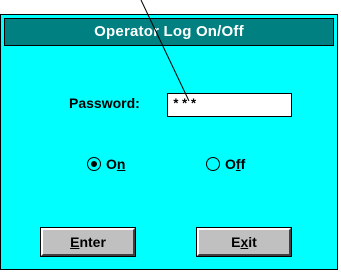 The height and width of the screenshot is (272, 341). Describe the element at coordinates (88, 242) in the screenshot. I see `enter-button: Enter` at that location.